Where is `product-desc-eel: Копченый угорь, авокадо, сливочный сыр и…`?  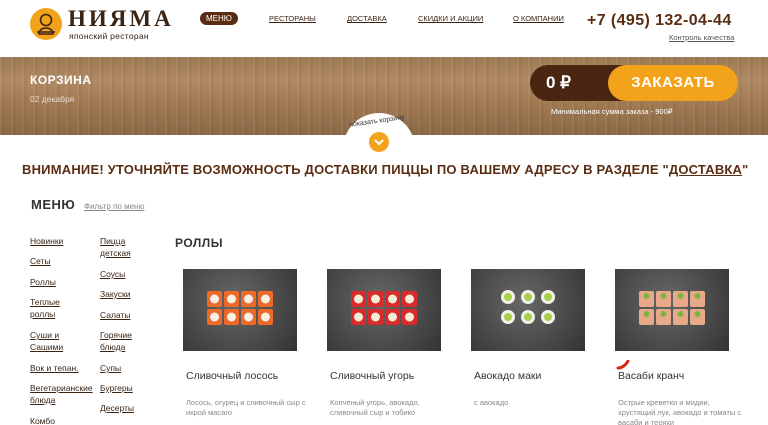 product-desc-eel: Копченый угорь, авокадо, сливочный сыр и… is located at coordinates (375, 407).